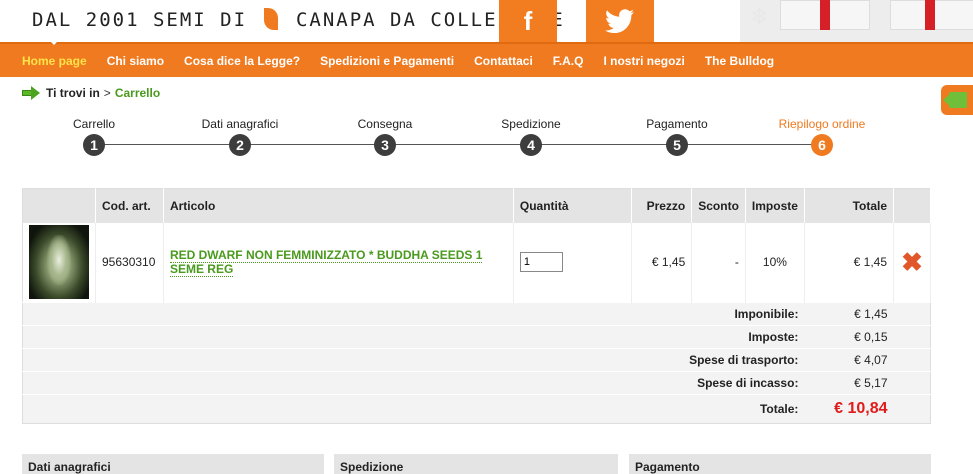 The width and height of the screenshot is (973, 474). What do you see at coordinates (413, 337) in the screenshot?
I see `summary-label: Imposte:` at bounding box center [413, 337].